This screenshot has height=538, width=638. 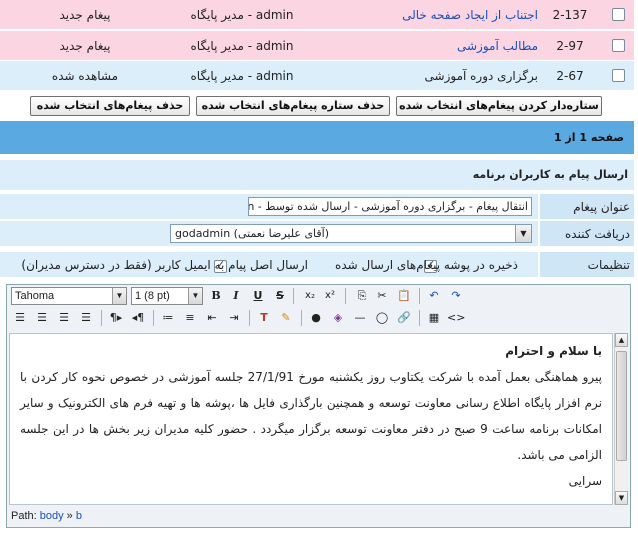 I want to click on bold-icon: B, so click(x=216, y=296).